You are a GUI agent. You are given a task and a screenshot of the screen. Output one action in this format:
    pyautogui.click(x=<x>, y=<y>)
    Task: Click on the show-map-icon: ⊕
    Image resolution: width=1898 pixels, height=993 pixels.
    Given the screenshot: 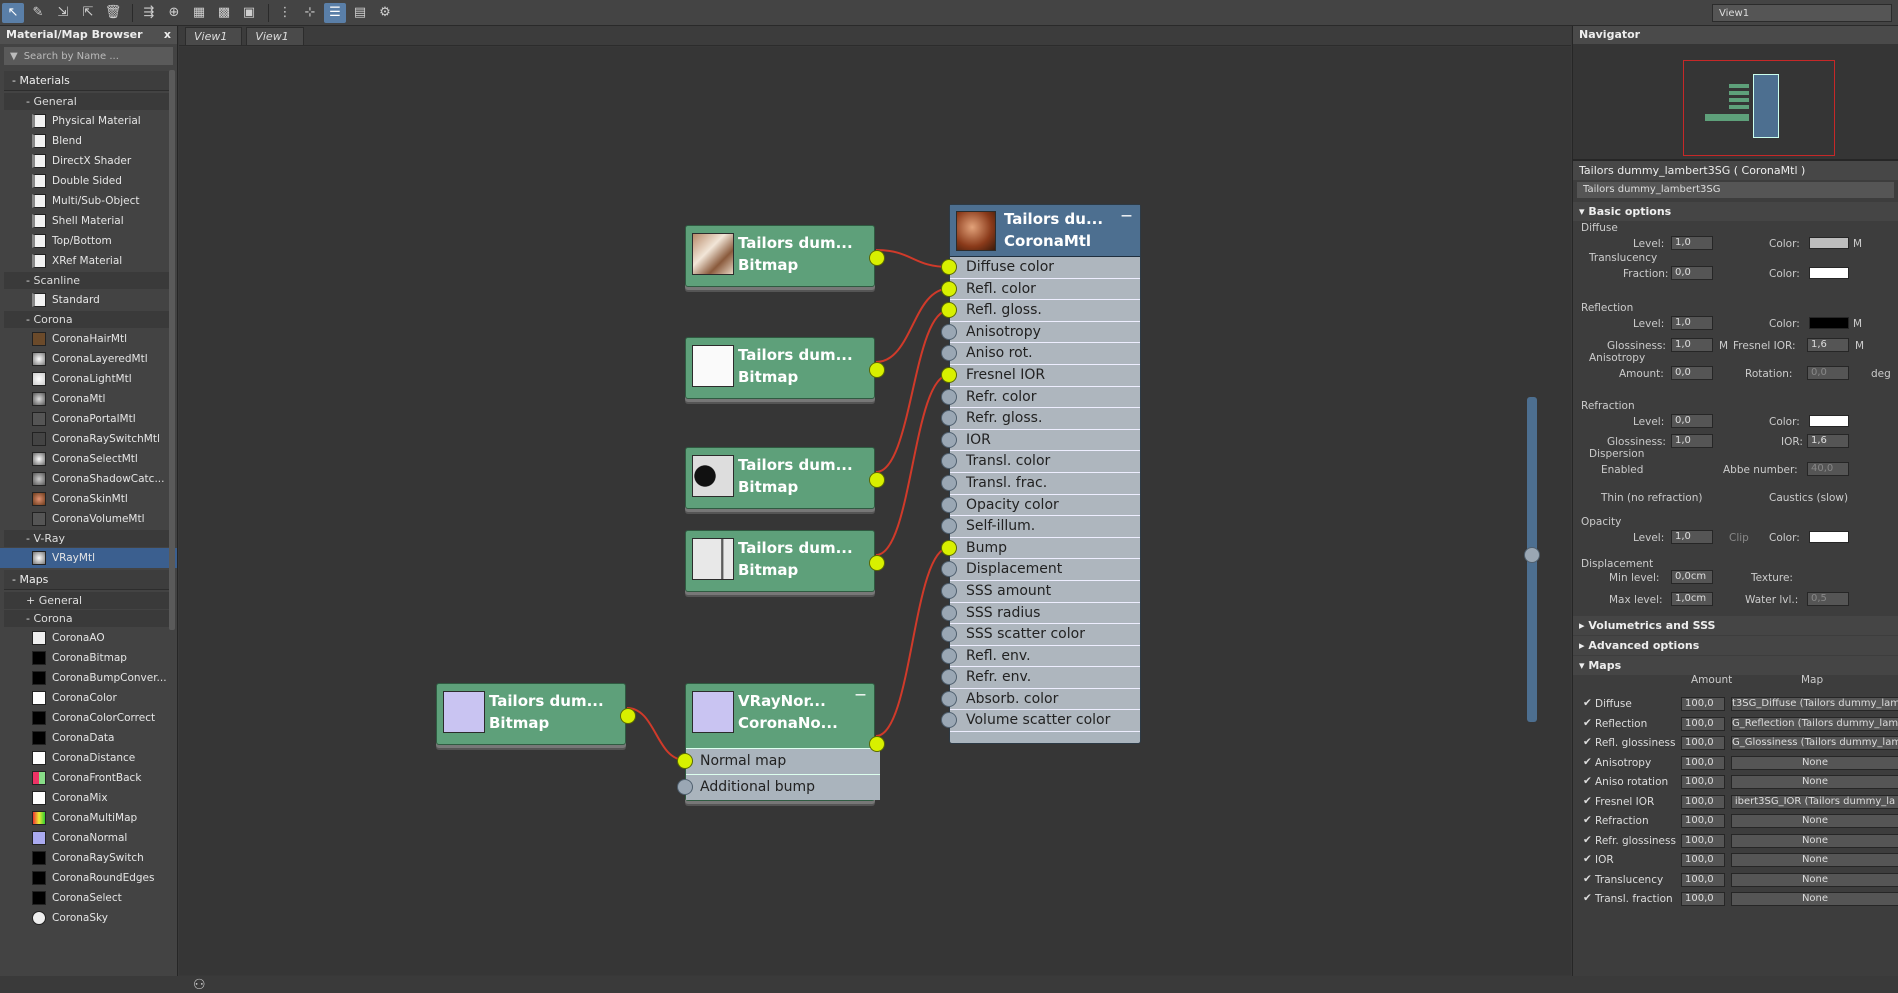 What is the action you would take?
    pyautogui.click(x=174, y=13)
    